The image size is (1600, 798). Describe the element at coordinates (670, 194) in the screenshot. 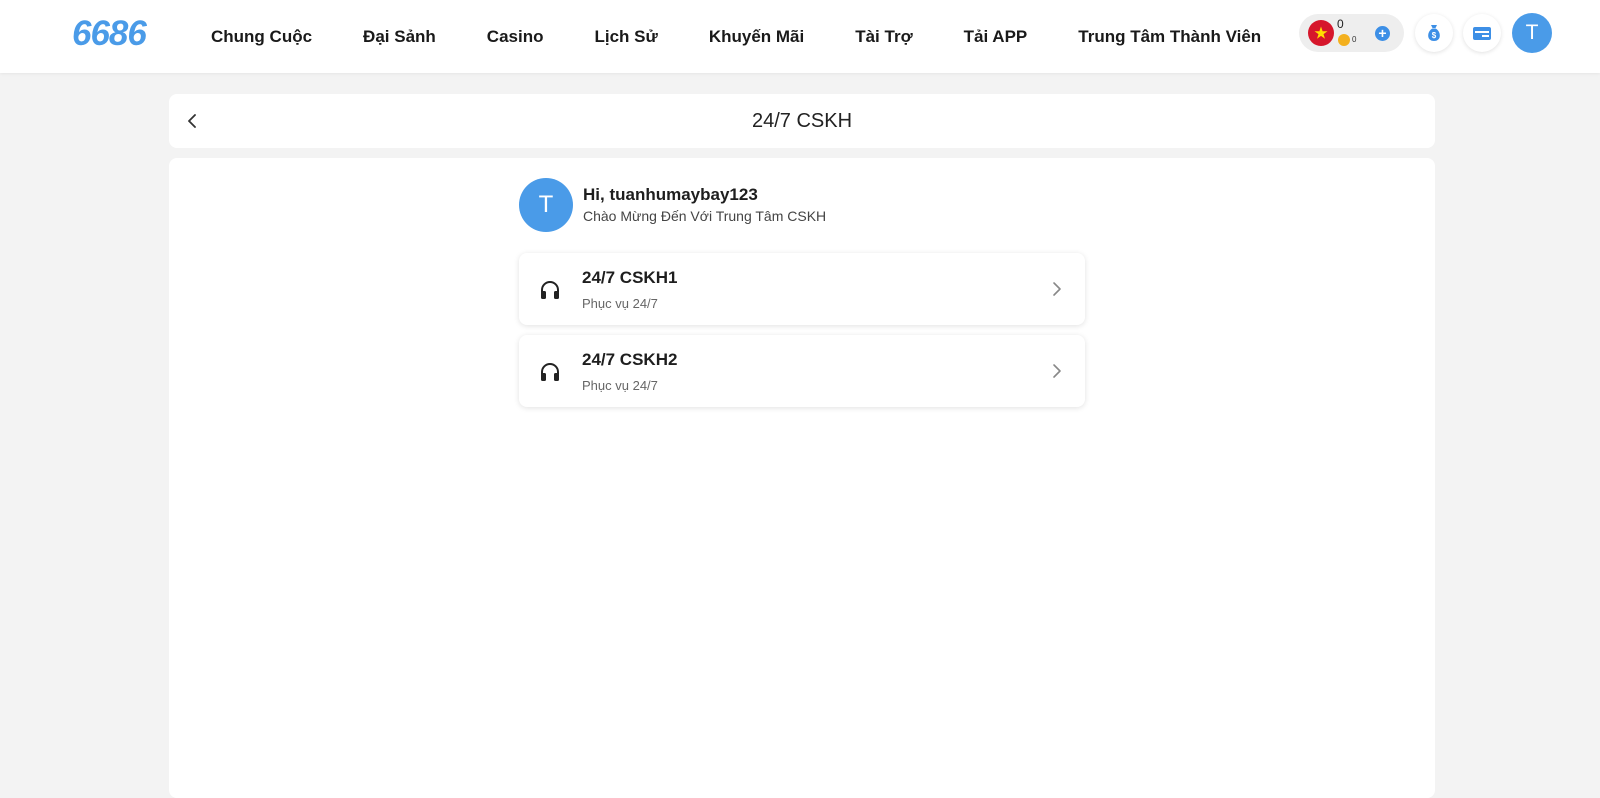

I see `greeting-title: Hi, tuanhumaybay123` at that location.